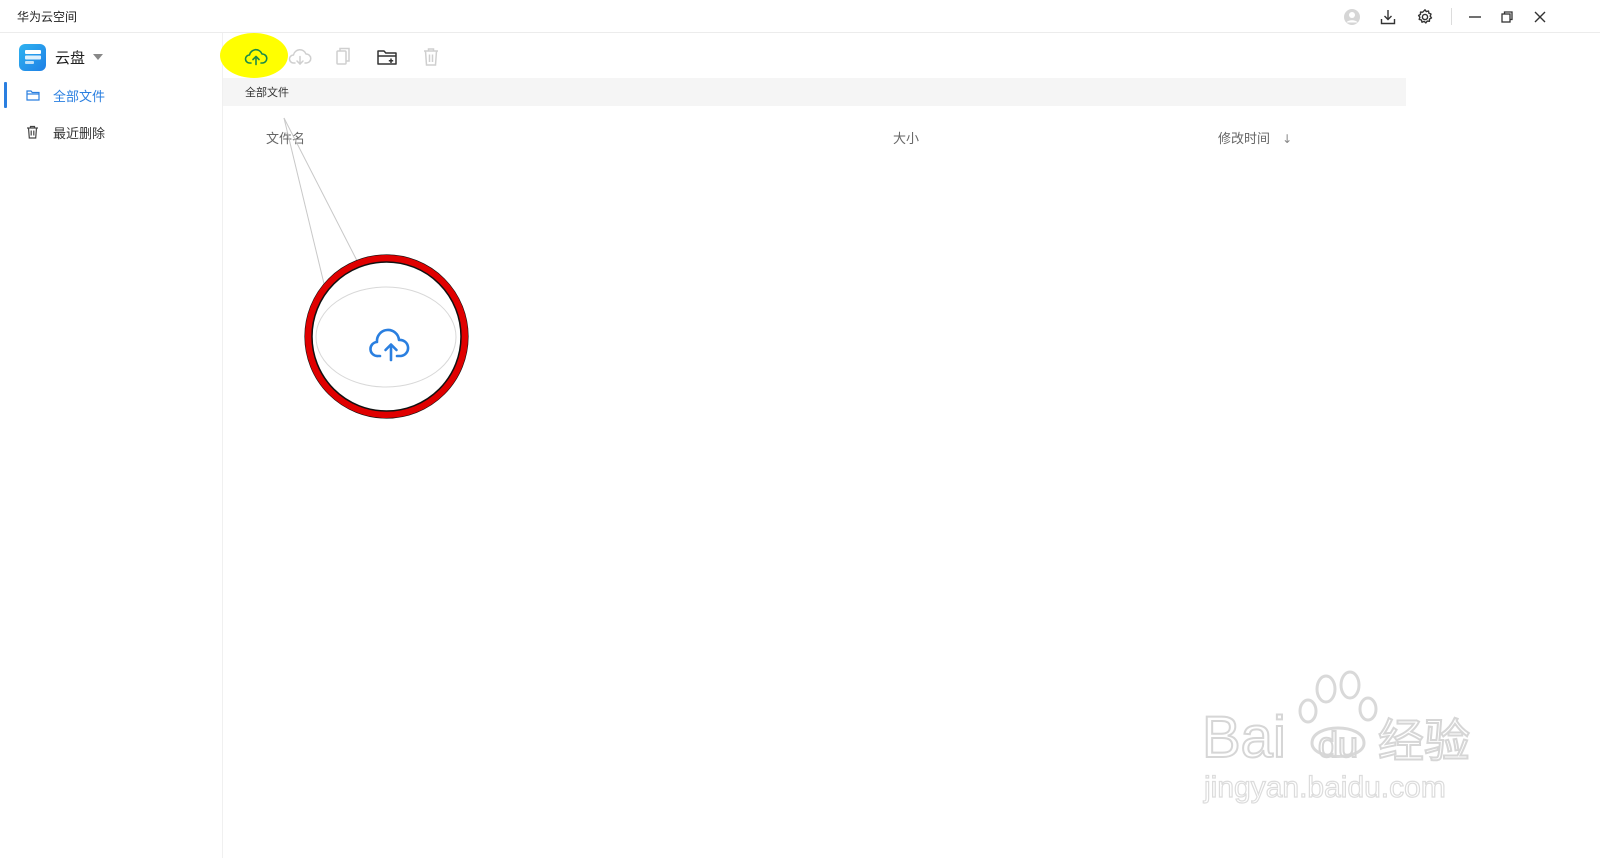 The width and height of the screenshot is (1600, 858). Describe the element at coordinates (1424, 741) in the screenshot. I see `svg-text: 经验` at that location.